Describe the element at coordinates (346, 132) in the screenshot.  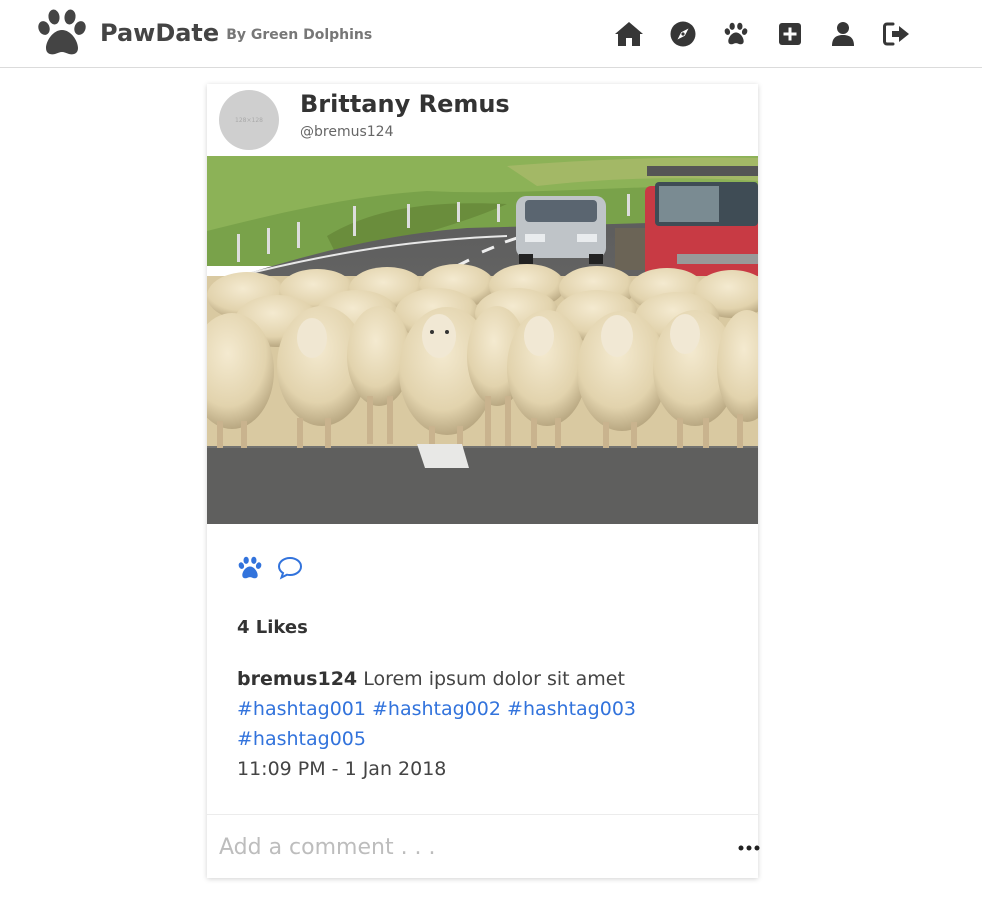
I see `author-handle: @bremus124` at that location.